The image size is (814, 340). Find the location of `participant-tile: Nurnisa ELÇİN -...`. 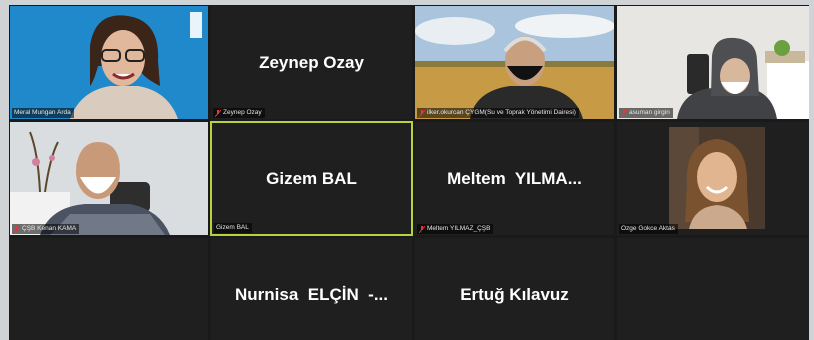

participant-tile: Nurnisa ELÇİN -... is located at coordinates (311, 289).